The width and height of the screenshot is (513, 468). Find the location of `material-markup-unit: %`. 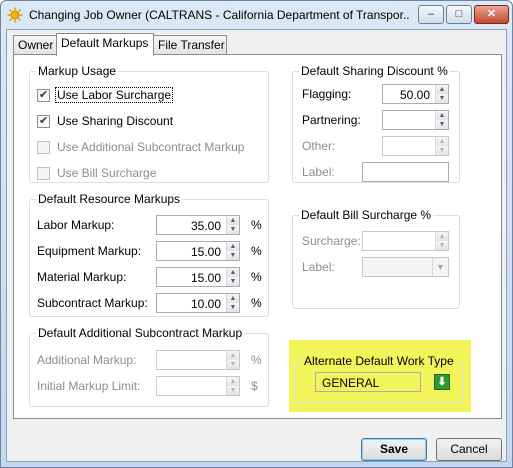

material-markup-unit: % is located at coordinates (256, 277).